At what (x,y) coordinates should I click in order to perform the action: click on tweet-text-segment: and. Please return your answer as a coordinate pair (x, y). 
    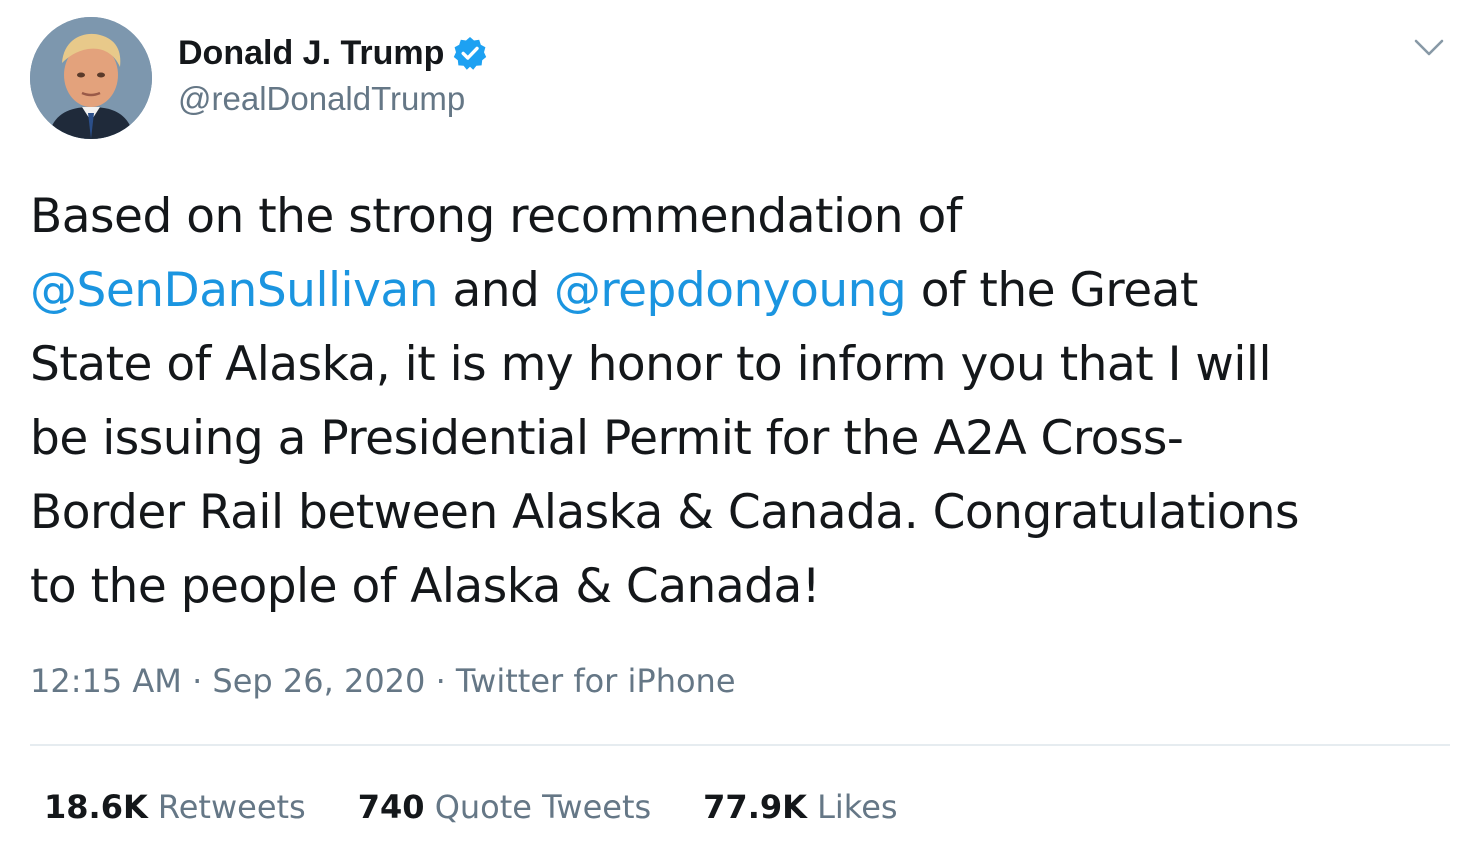
    Looking at the image, I should click on (496, 290).